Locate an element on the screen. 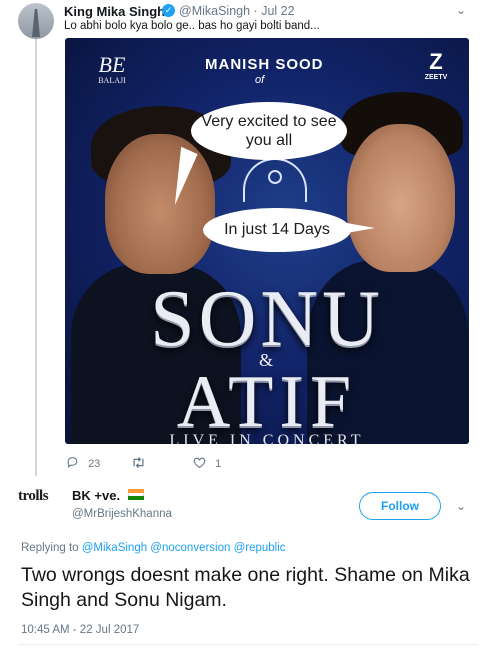  reply-button: 23 is located at coordinates (83, 463).